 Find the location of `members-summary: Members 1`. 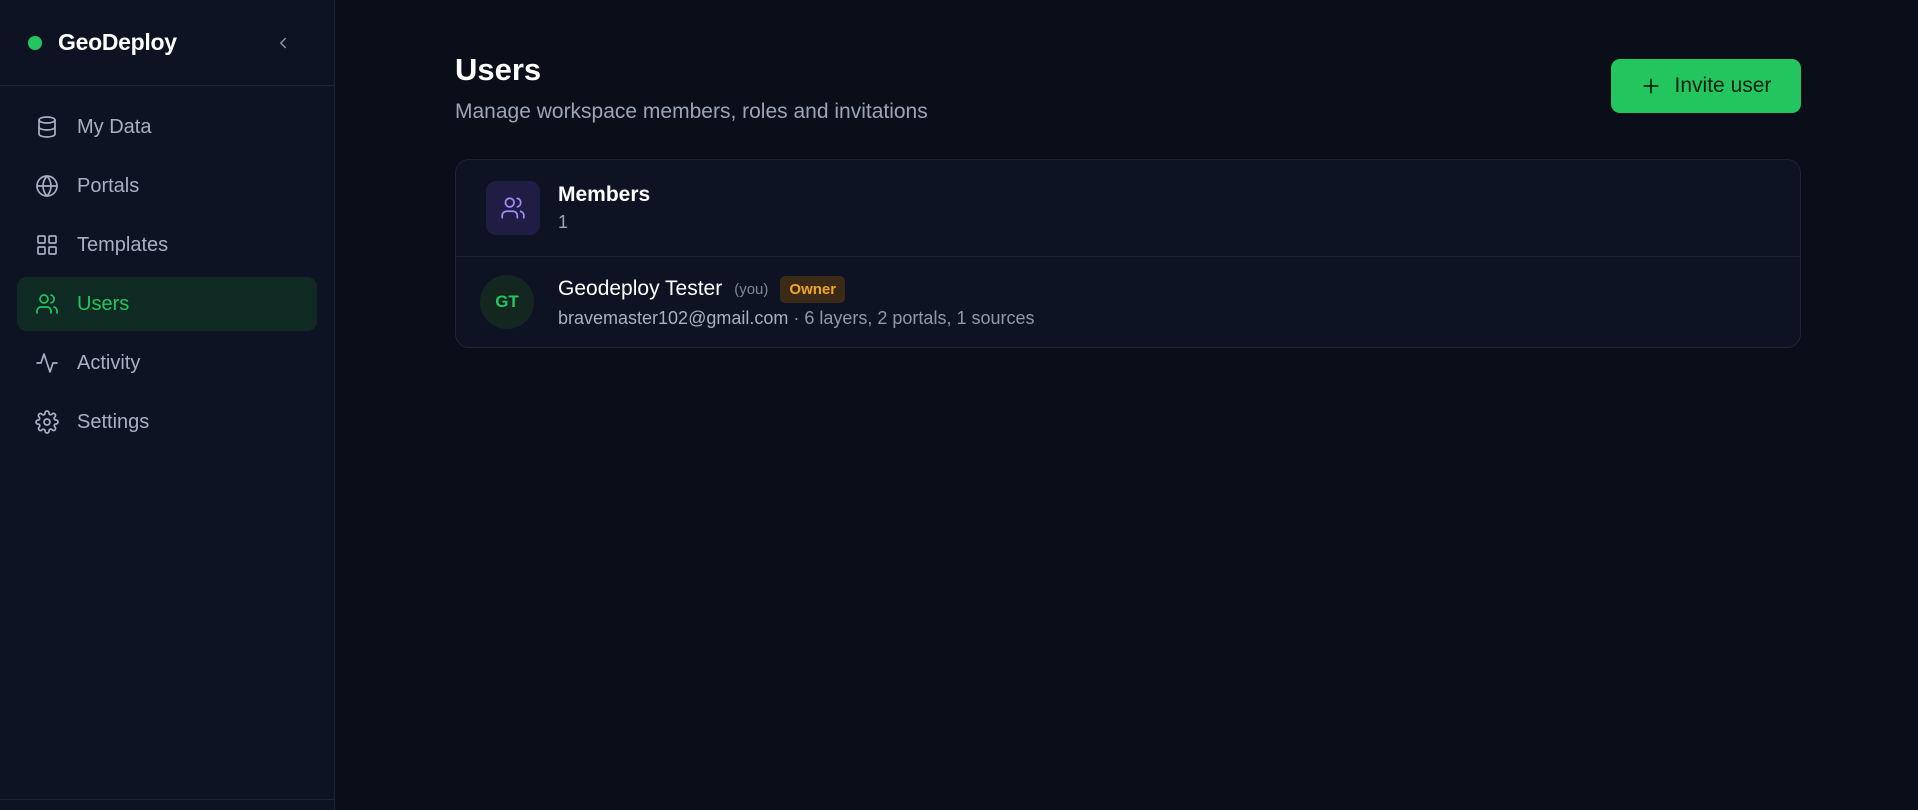

members-summary: Members 1 is located at coordinates (604, 208).